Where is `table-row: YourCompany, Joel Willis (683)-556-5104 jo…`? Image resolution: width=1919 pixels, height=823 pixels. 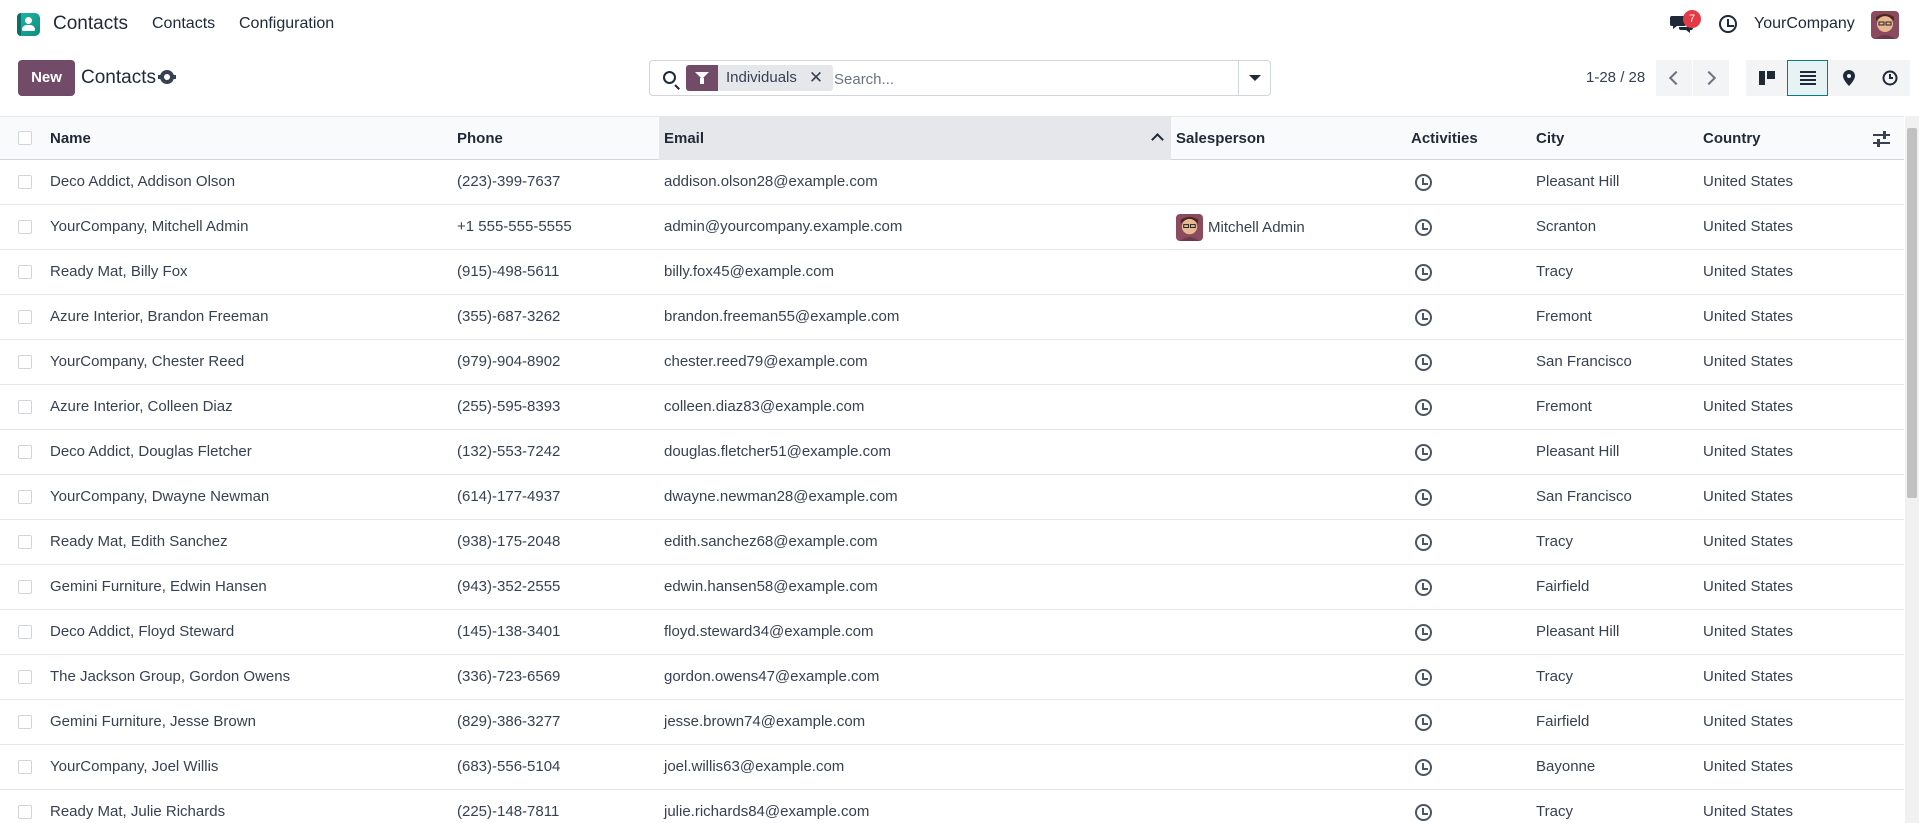 table-row: YourCompany, Joel Willis (683)-556-5104 jo… is located at coordinates (952, 767).